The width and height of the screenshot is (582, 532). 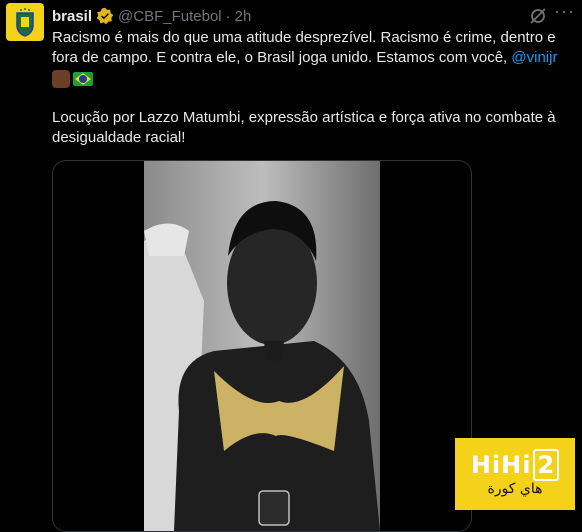 I want to click on tweet-header: brasil @CBF_Futebol · 2h, so click(x=311, y=16).